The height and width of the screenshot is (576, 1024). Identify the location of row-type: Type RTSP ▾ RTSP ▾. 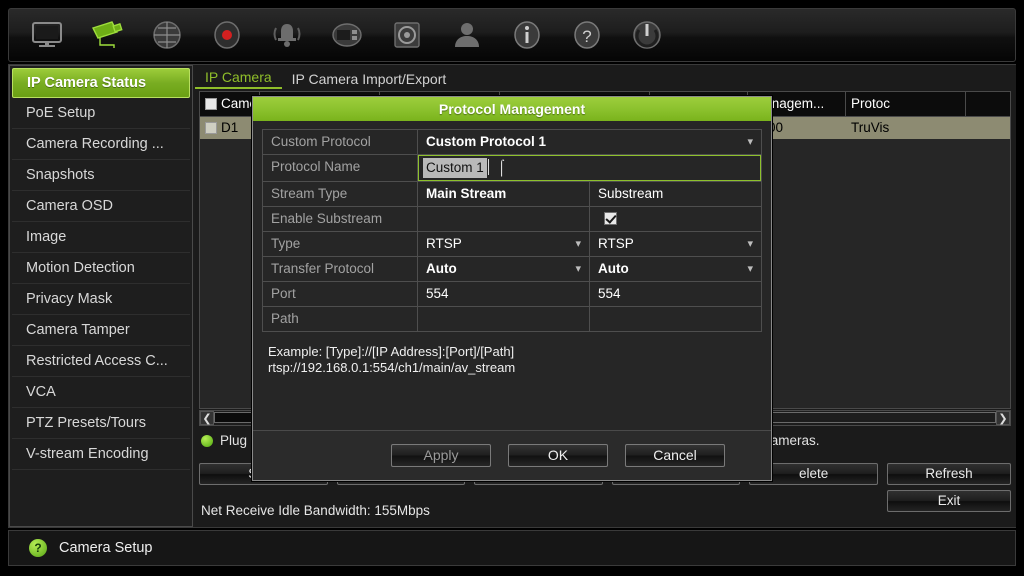
(512, 244).